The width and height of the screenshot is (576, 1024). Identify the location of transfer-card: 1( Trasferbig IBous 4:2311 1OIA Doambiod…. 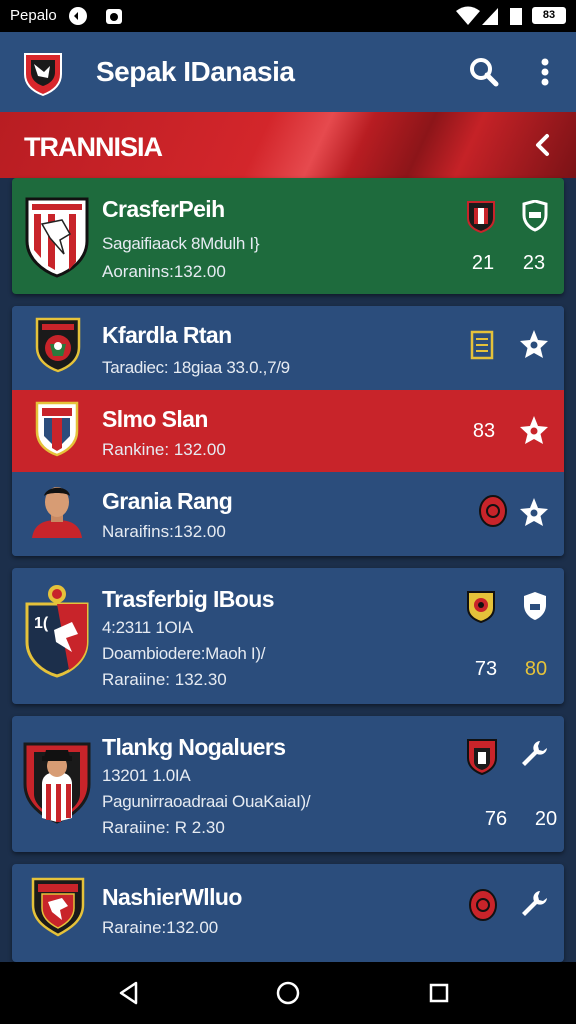
(288, 636).